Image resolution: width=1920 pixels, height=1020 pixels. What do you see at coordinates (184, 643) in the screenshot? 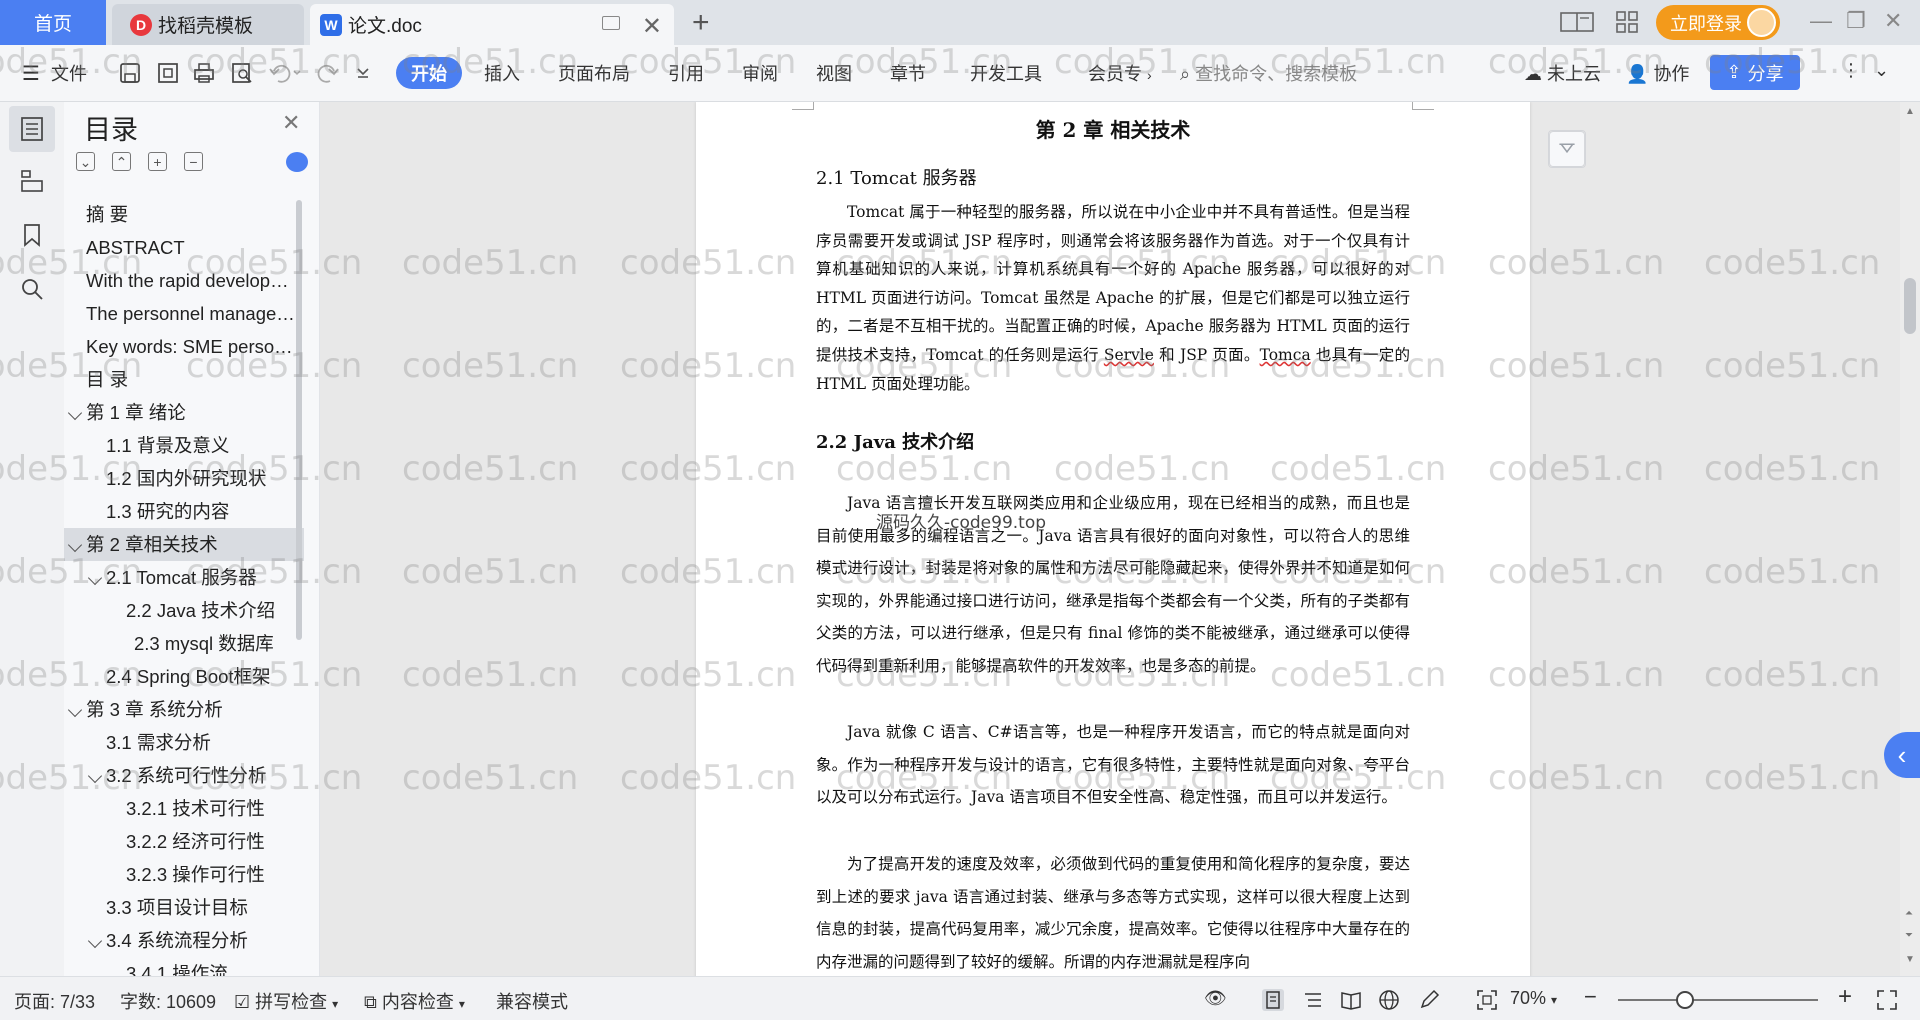
I see `toc-item: 2.3 mysql 数据库` at bounding box center [184, 643].